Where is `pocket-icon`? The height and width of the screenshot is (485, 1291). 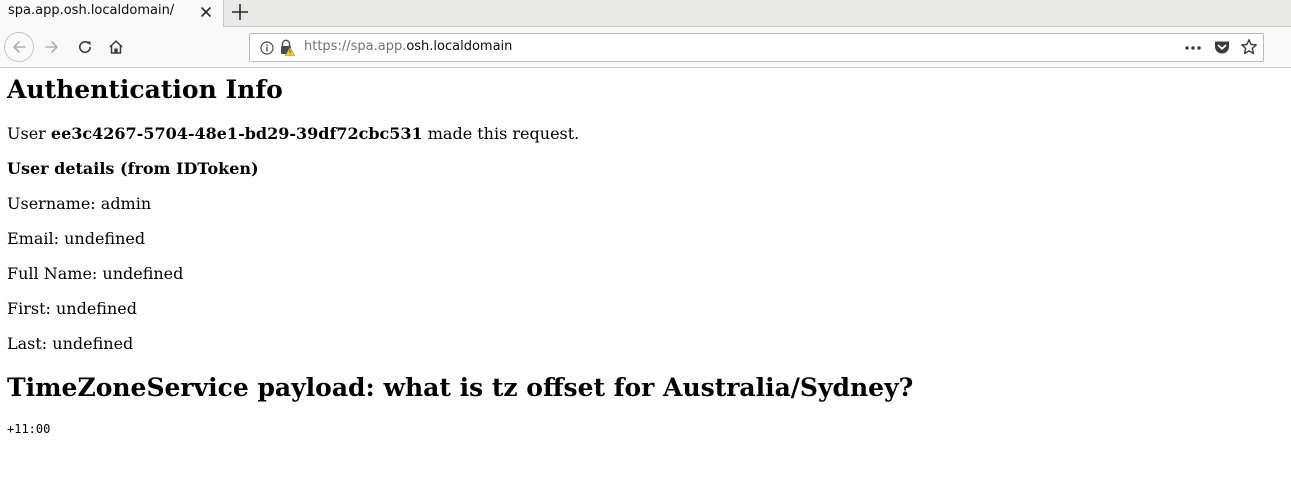 pocket-icon is located at coordinates (1222, 47).